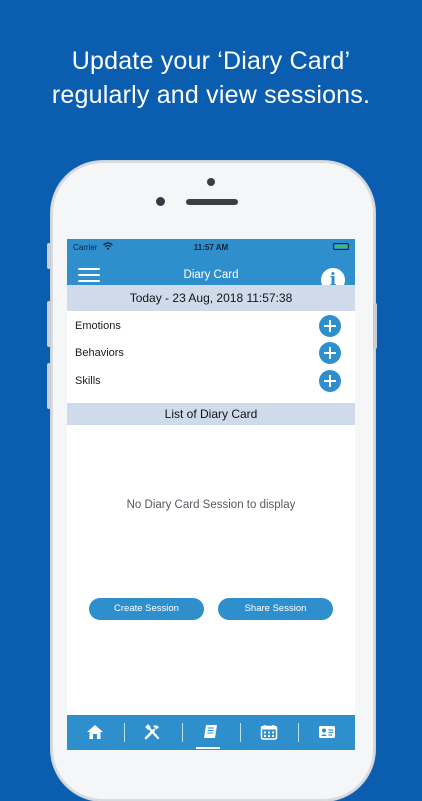 This screenshot has height=801, width=422. I want to click on tools-icon, so click(152, 732).